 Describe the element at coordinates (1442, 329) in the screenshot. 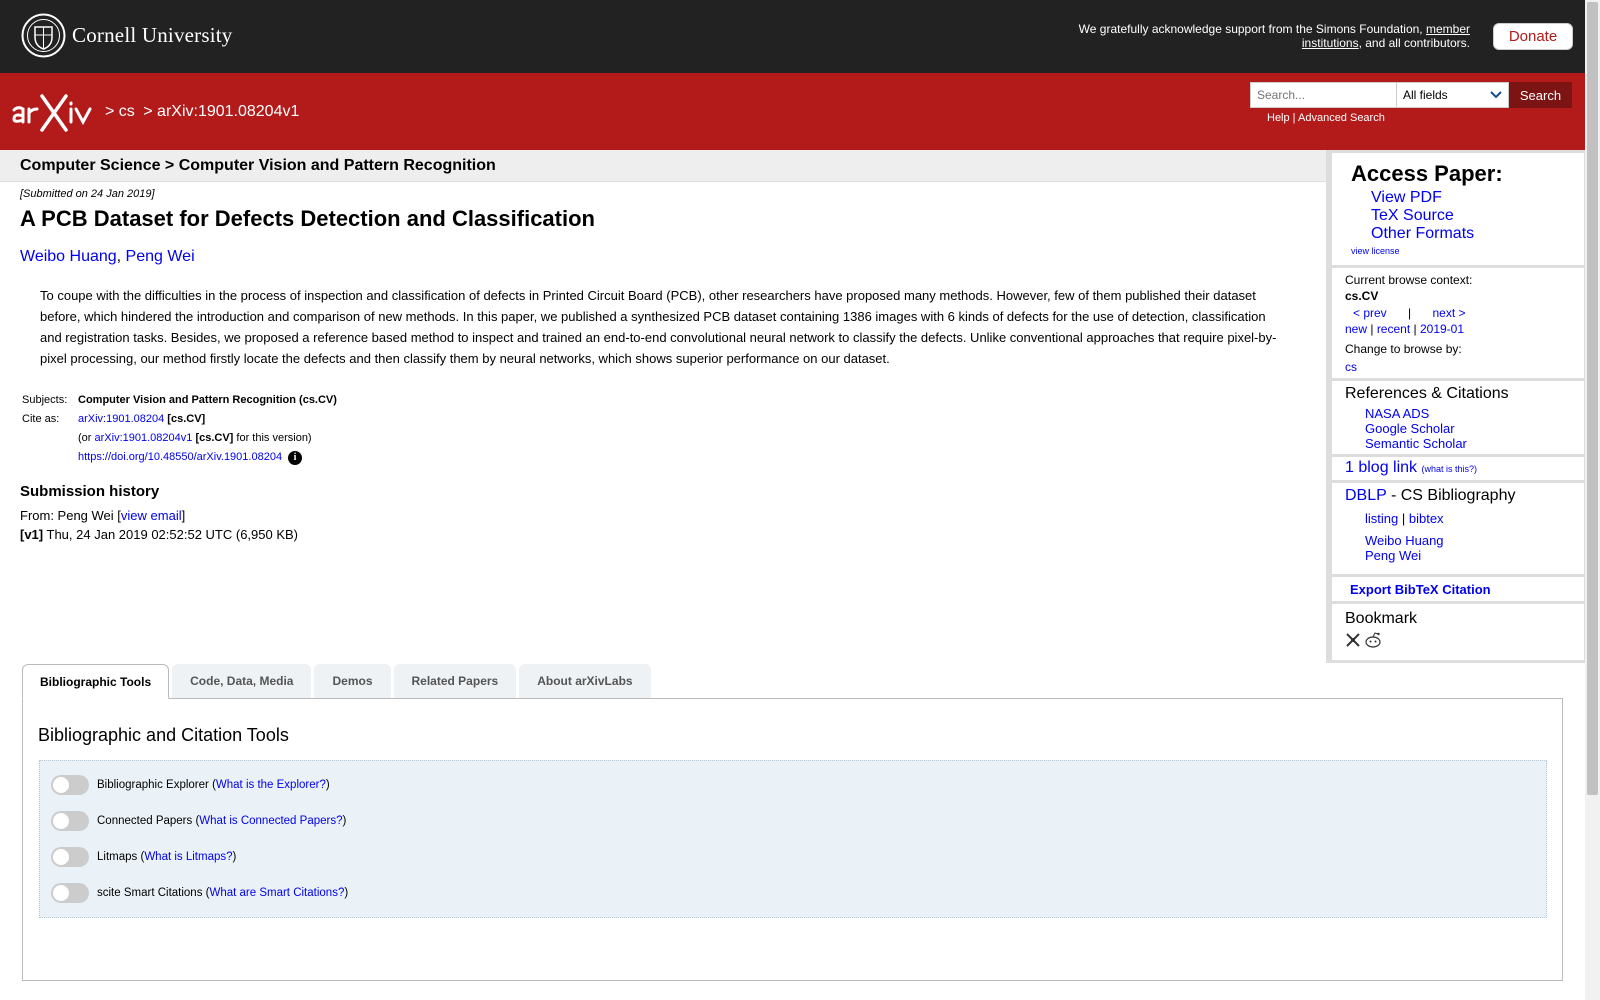

I see `month-link: 2019-01` at that location.